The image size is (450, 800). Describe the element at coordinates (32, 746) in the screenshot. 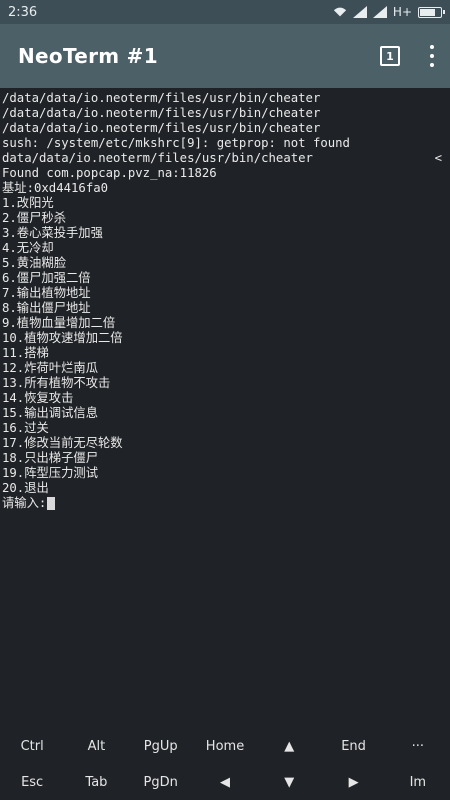

I see `extra-key-row1-0: Ctrl` at that location.